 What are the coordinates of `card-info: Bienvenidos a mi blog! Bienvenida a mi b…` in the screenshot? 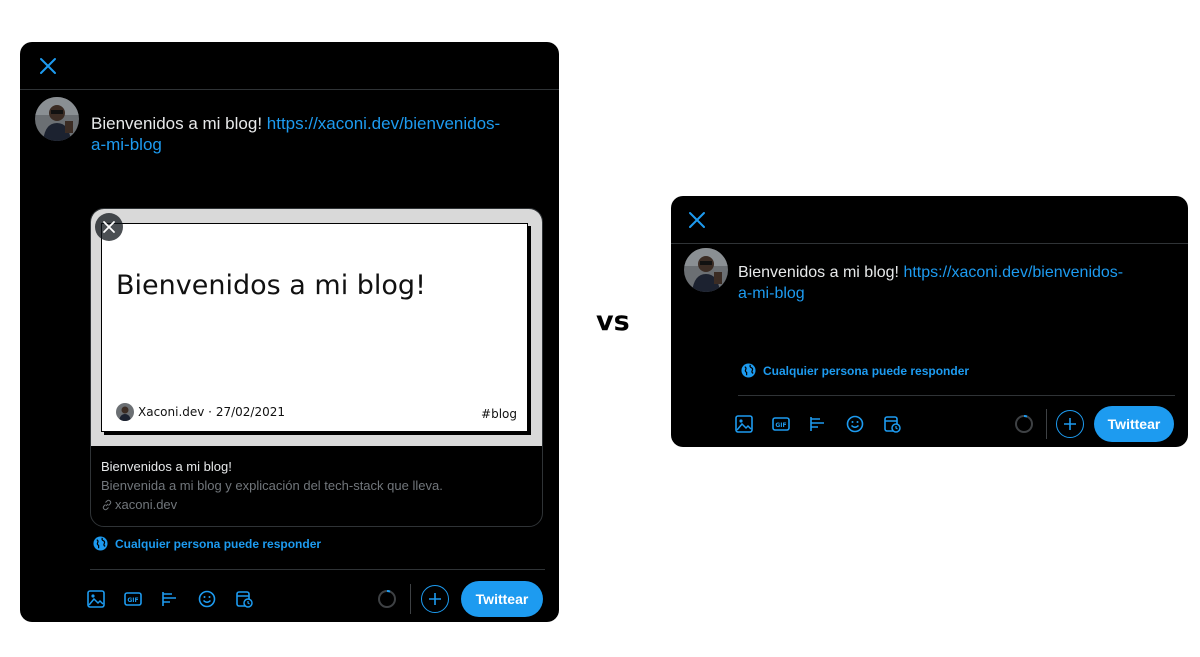 It's located at (316, 486).